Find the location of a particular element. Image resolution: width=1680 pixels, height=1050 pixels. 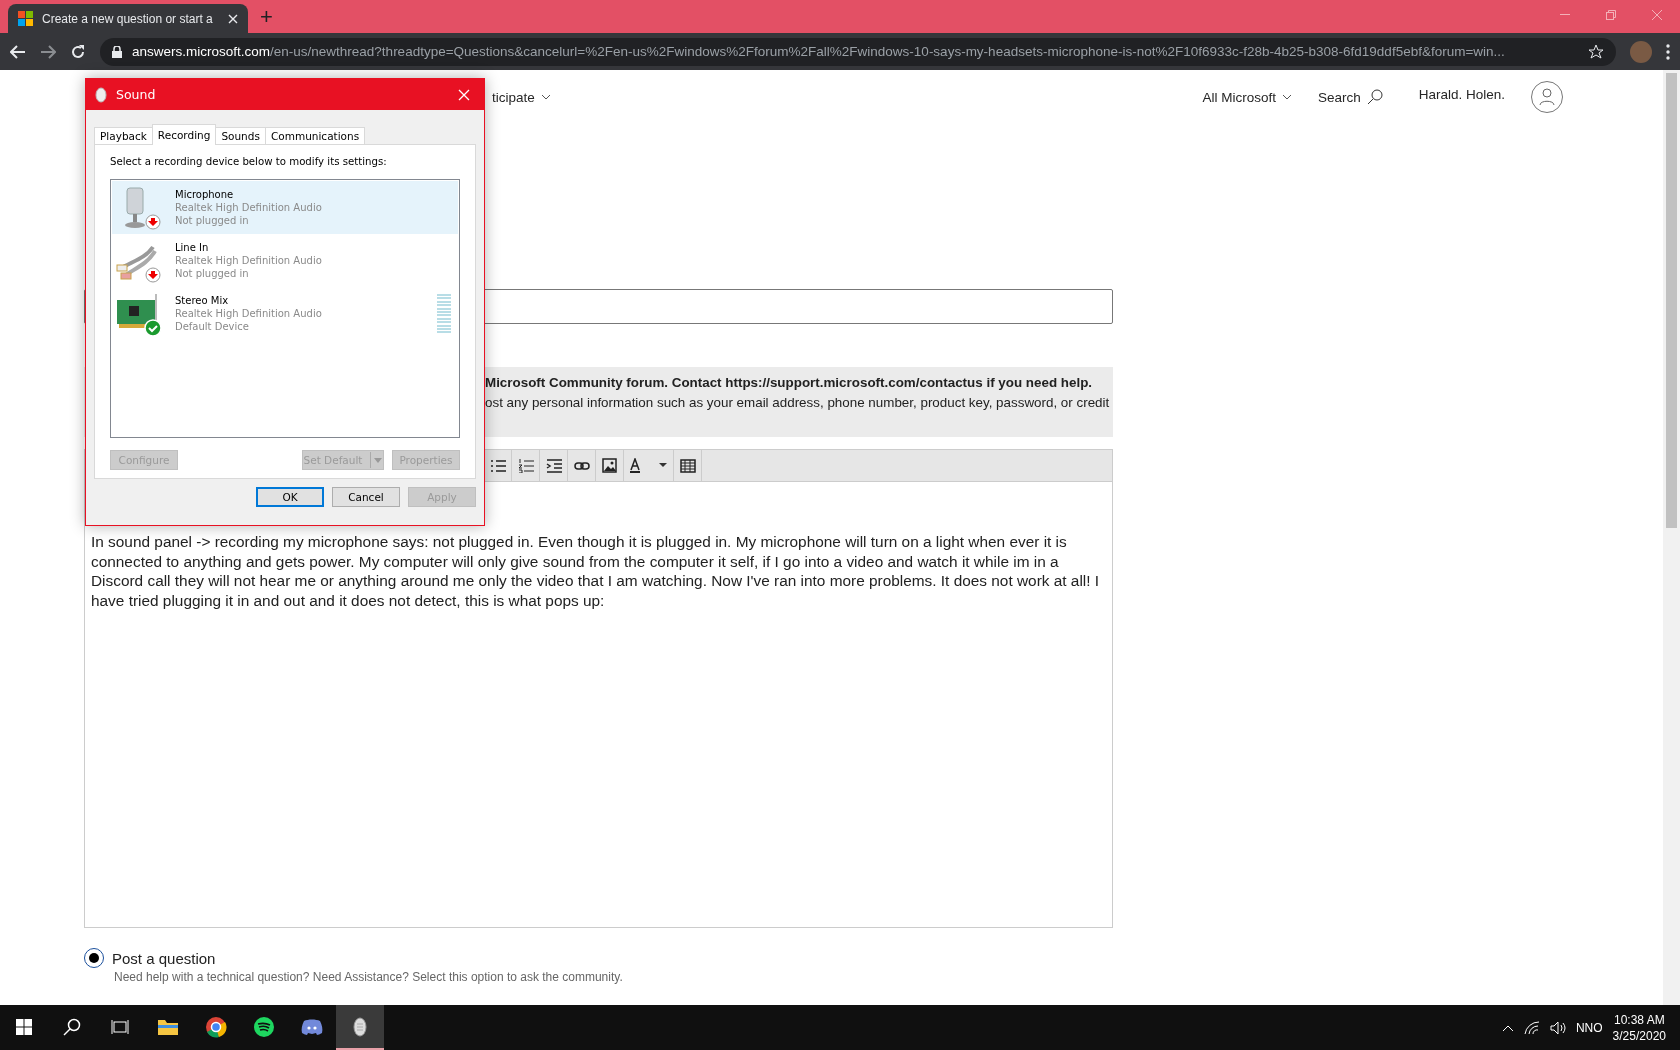

notice-text: Microsoft Community forum. Contact https://support.microsoft.com/contactus if you need help. is located at coordinates (789, 383).